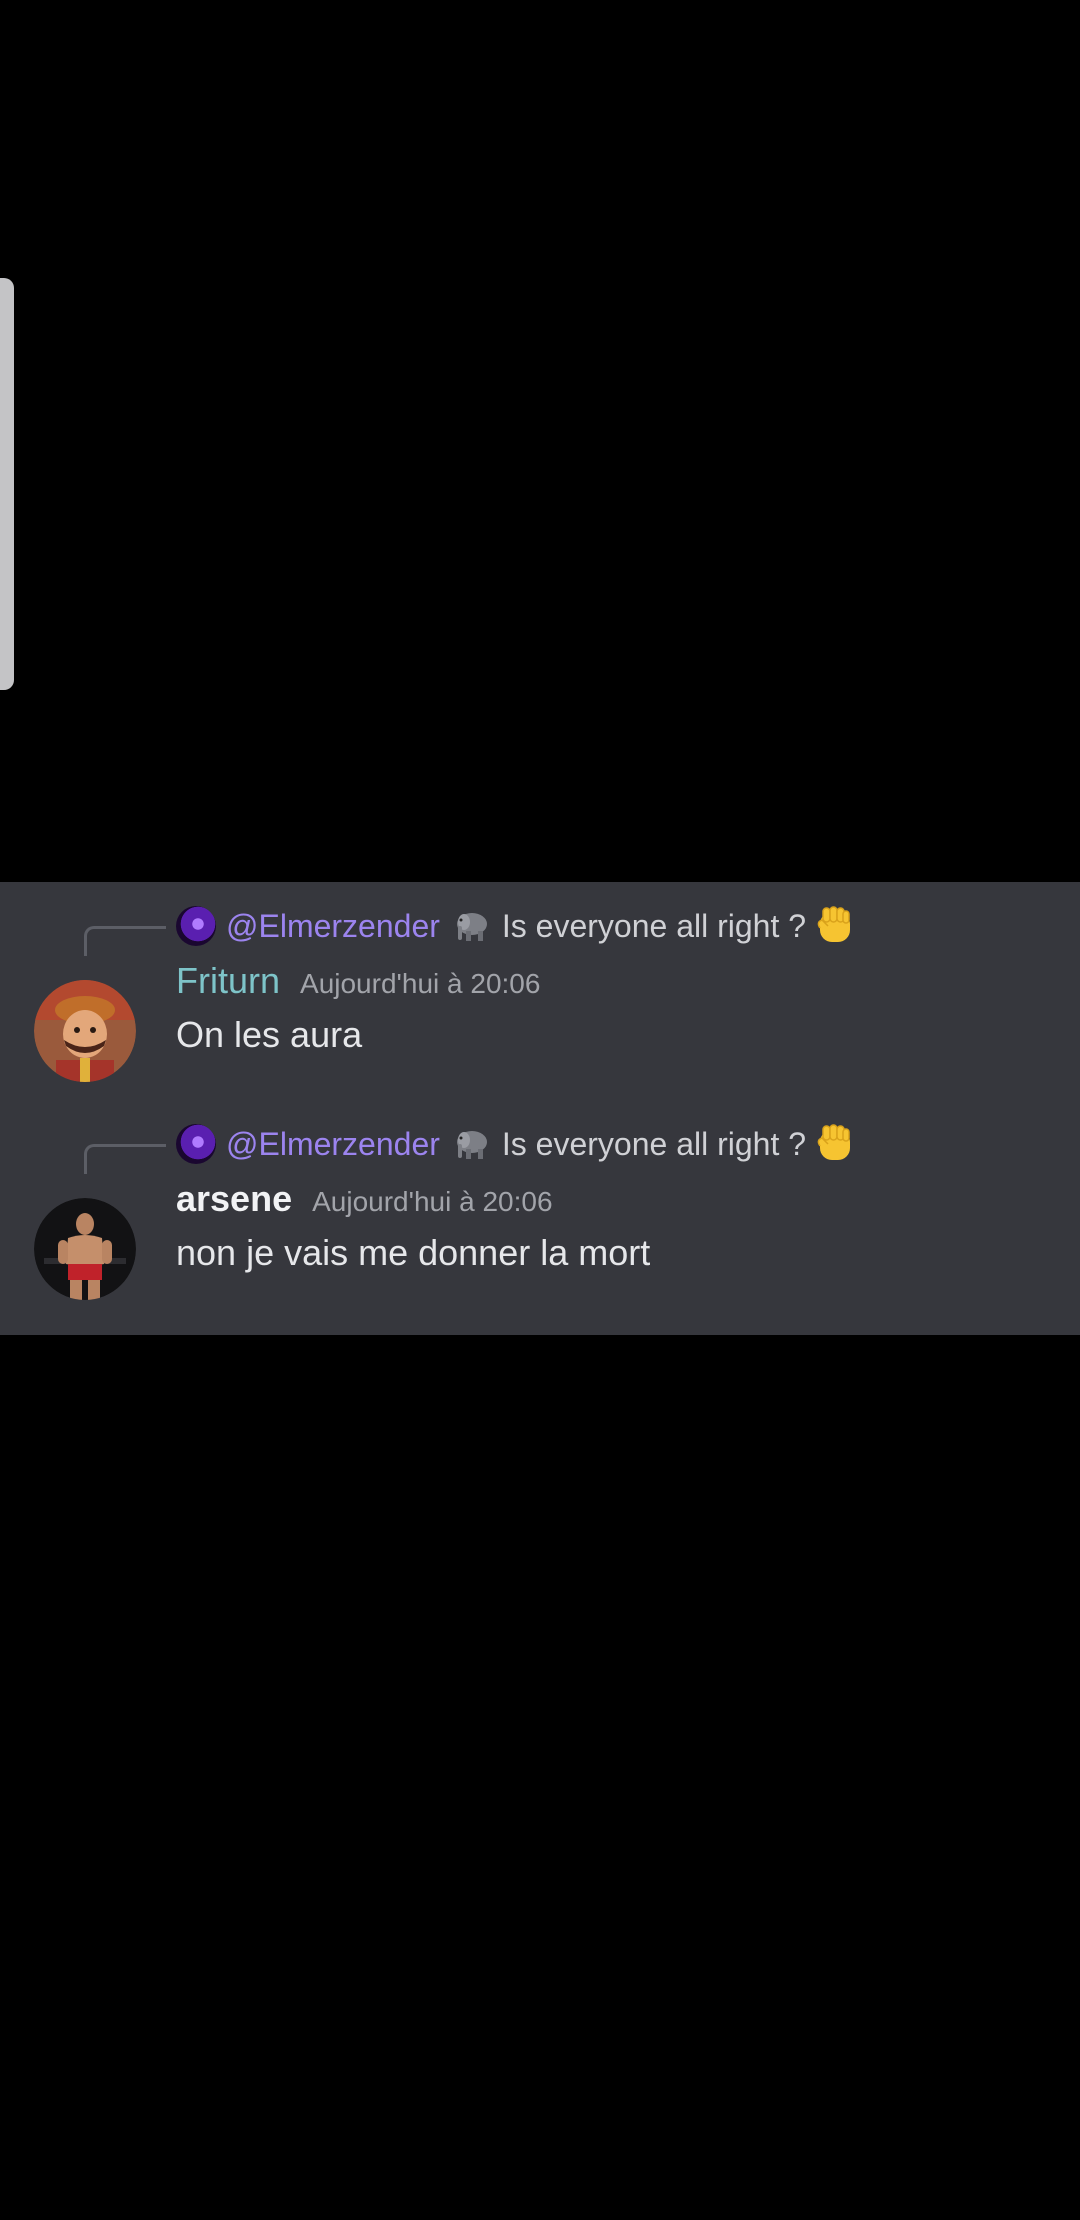 The image size is (1080, 2220). I want to click on username: Friturn, so click(228, 981).